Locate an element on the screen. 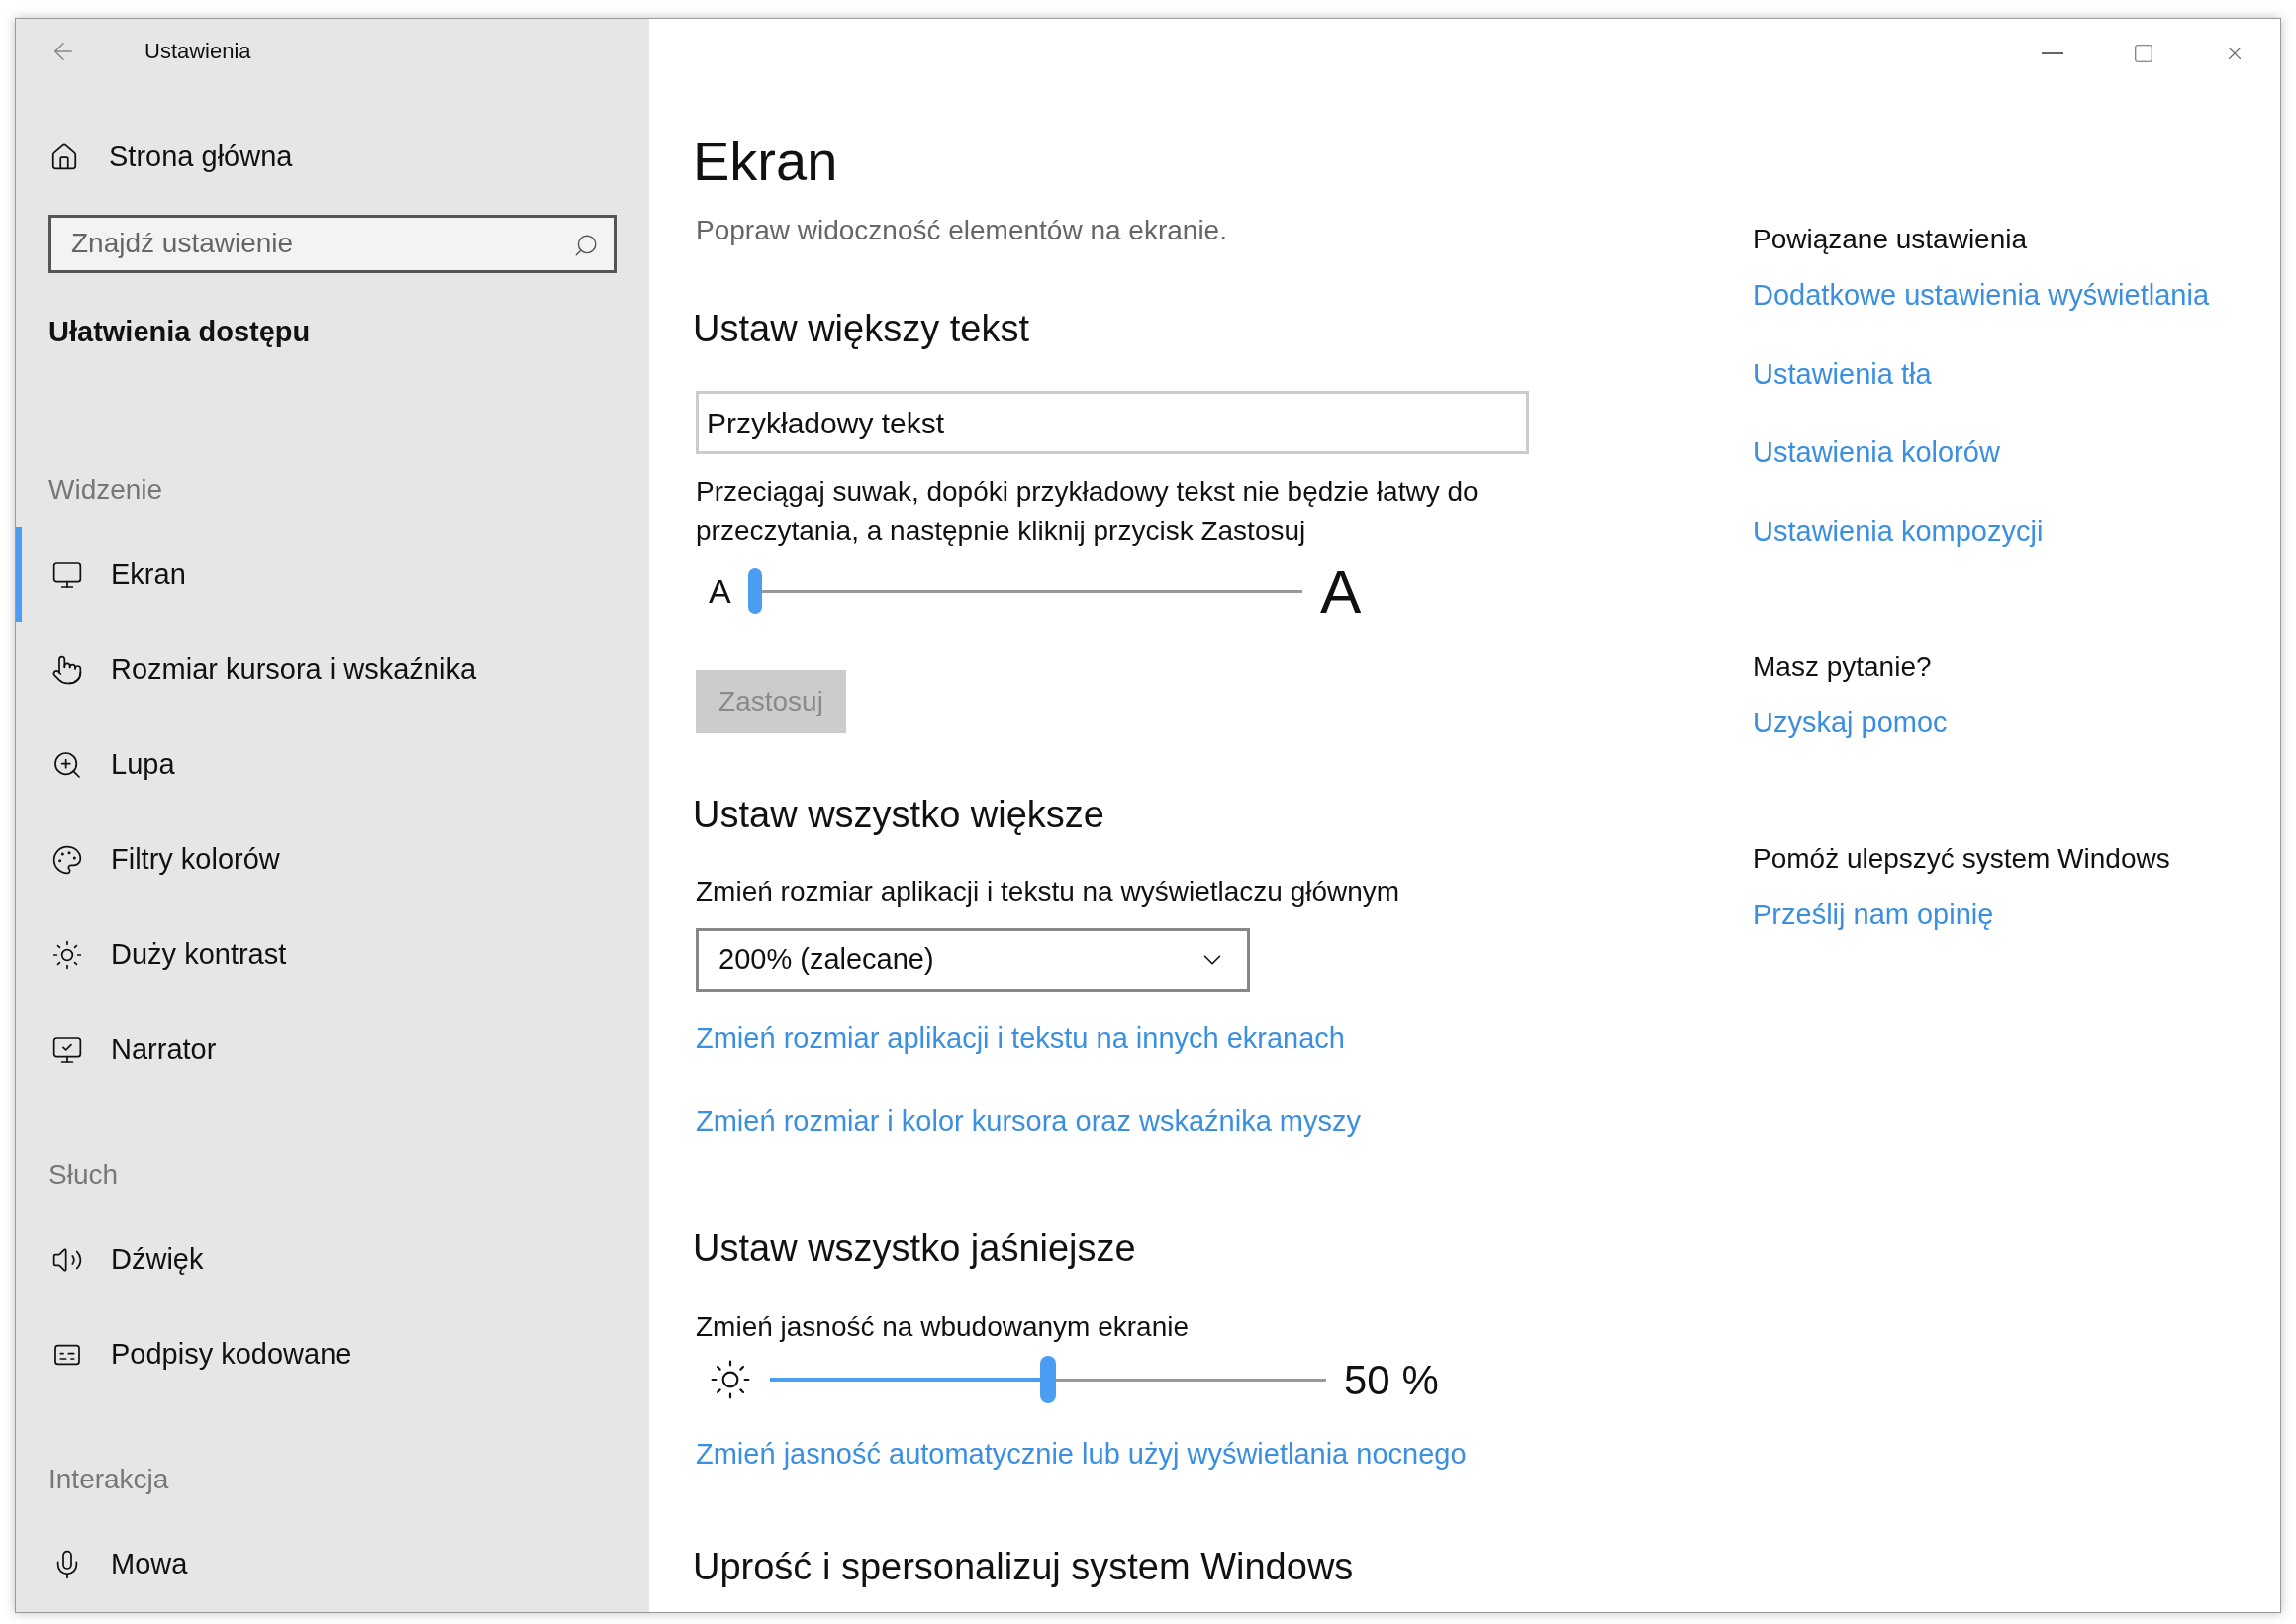 This screenshot has height=1624, width=2296. category-title: Ułatwienia dostępu is located at coordinates (180, 331).